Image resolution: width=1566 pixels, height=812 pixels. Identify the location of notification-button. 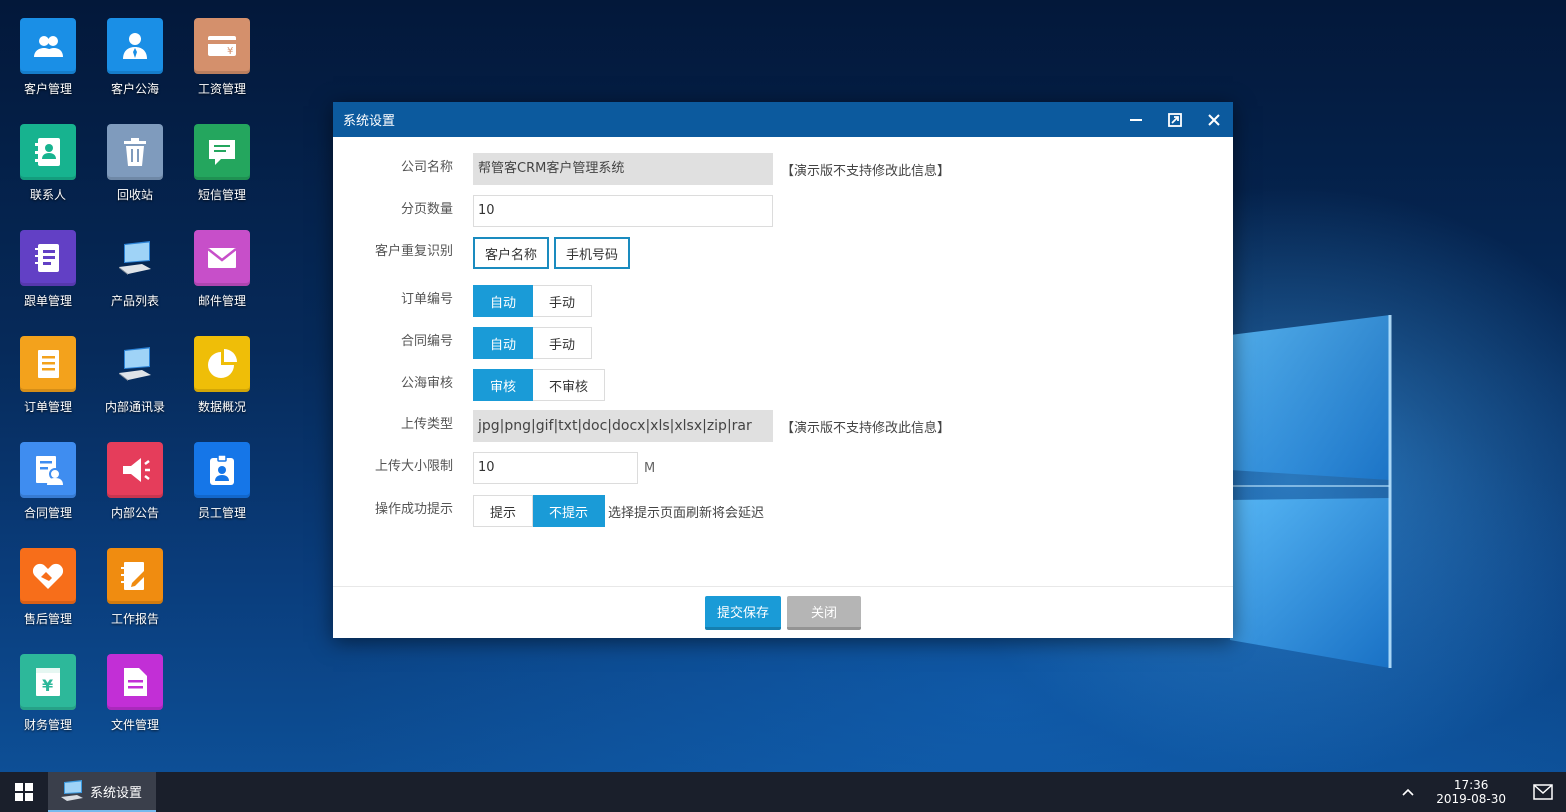
(1543, 792).